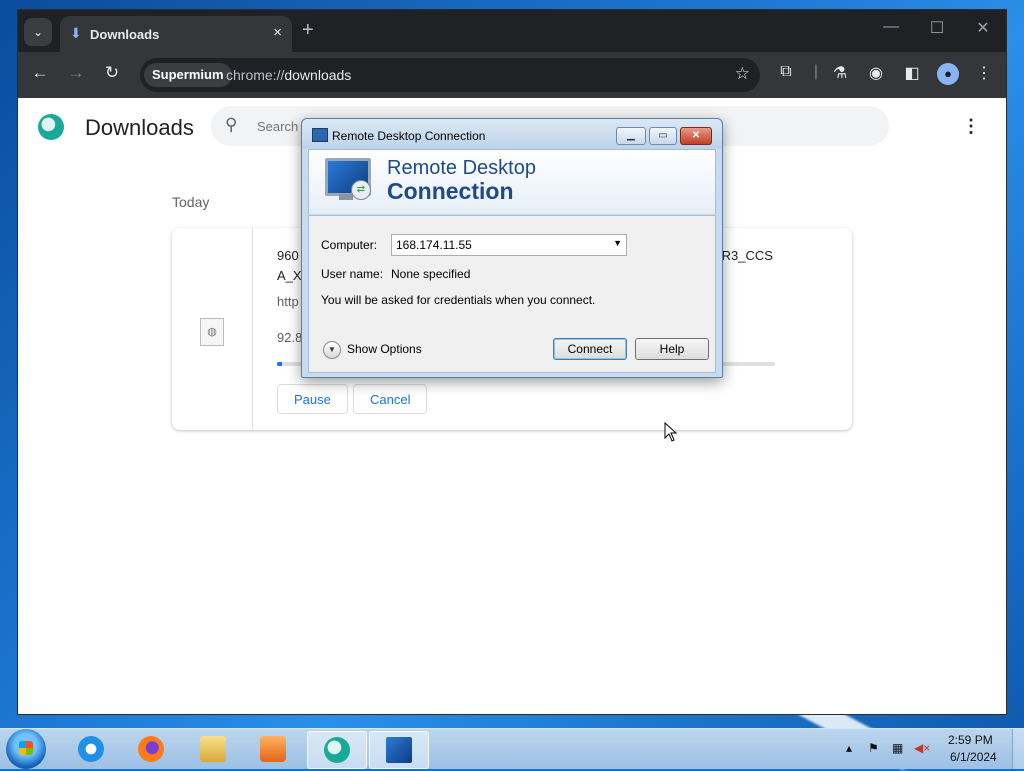 This screenshot has width=1024, height=771. I want to click on profile-avatar-icon: ●, so click(948, 74).